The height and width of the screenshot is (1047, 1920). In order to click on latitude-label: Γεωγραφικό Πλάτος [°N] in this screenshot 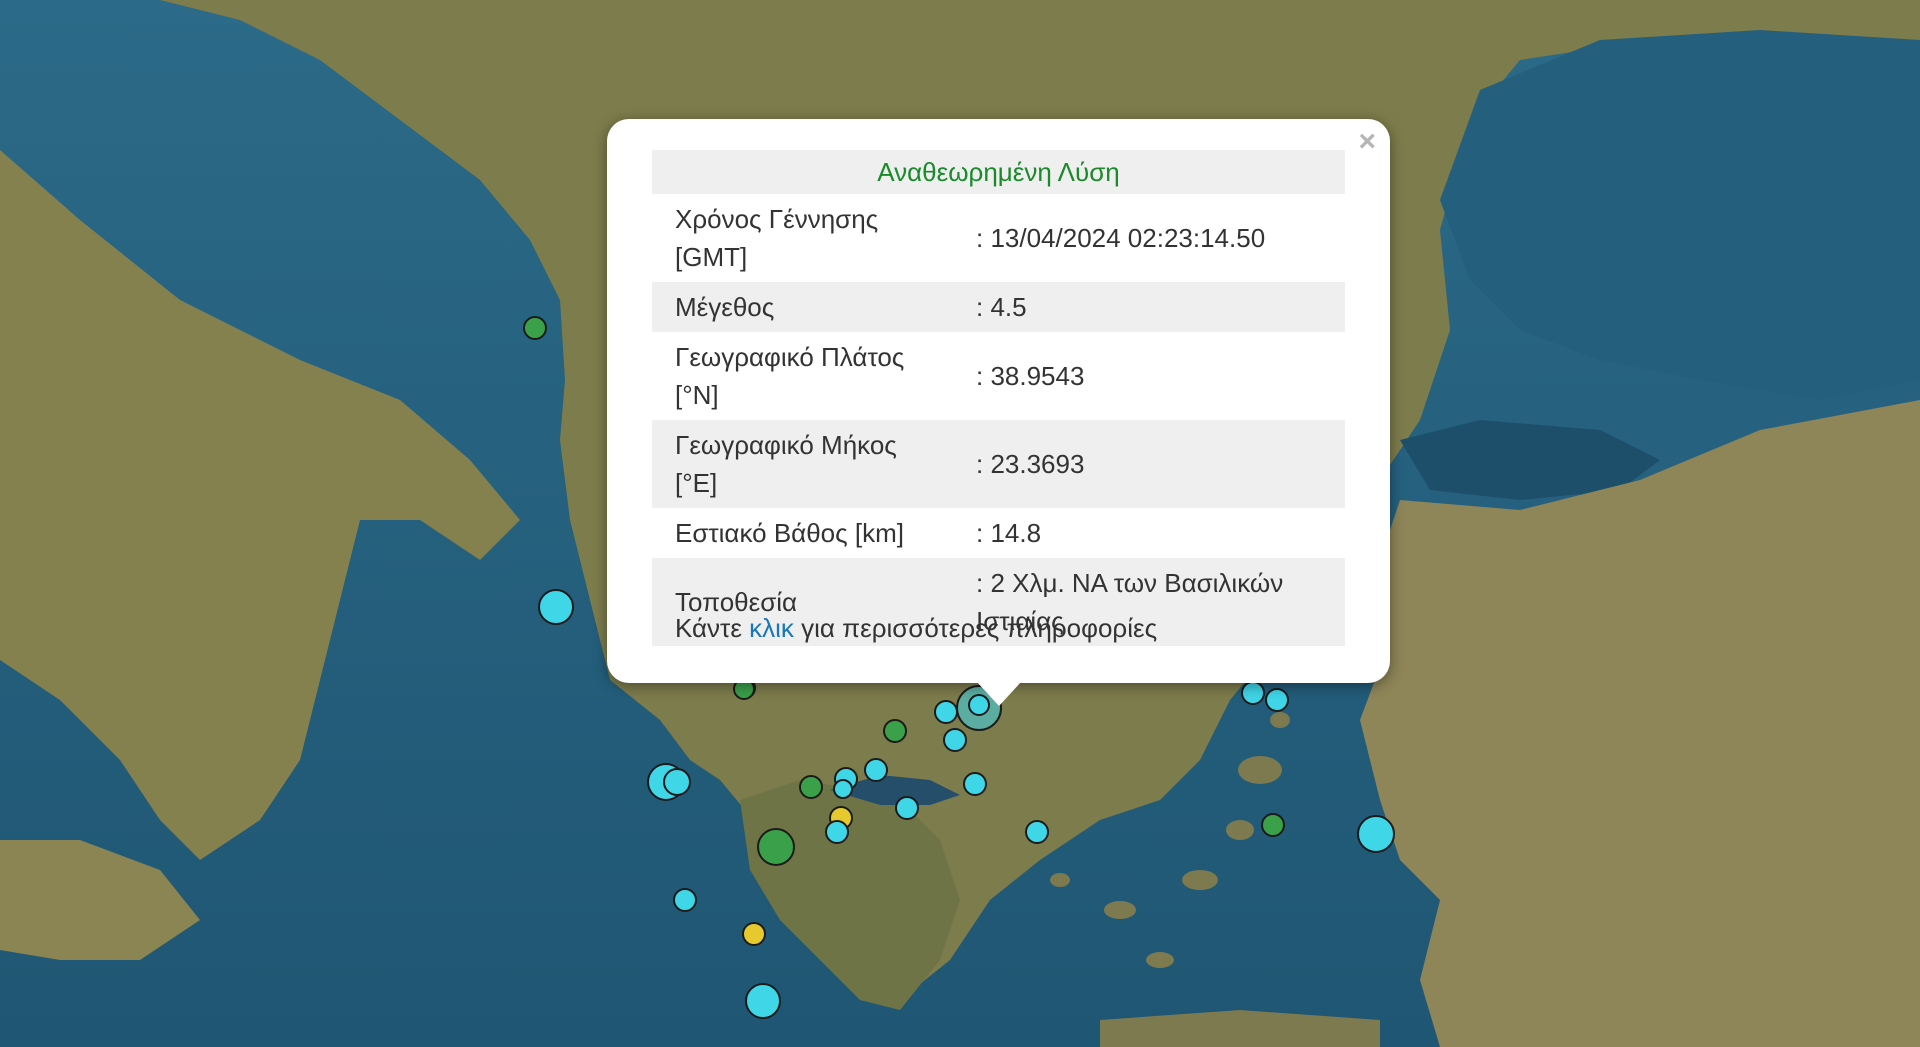, I will do `click(790, 376)`.